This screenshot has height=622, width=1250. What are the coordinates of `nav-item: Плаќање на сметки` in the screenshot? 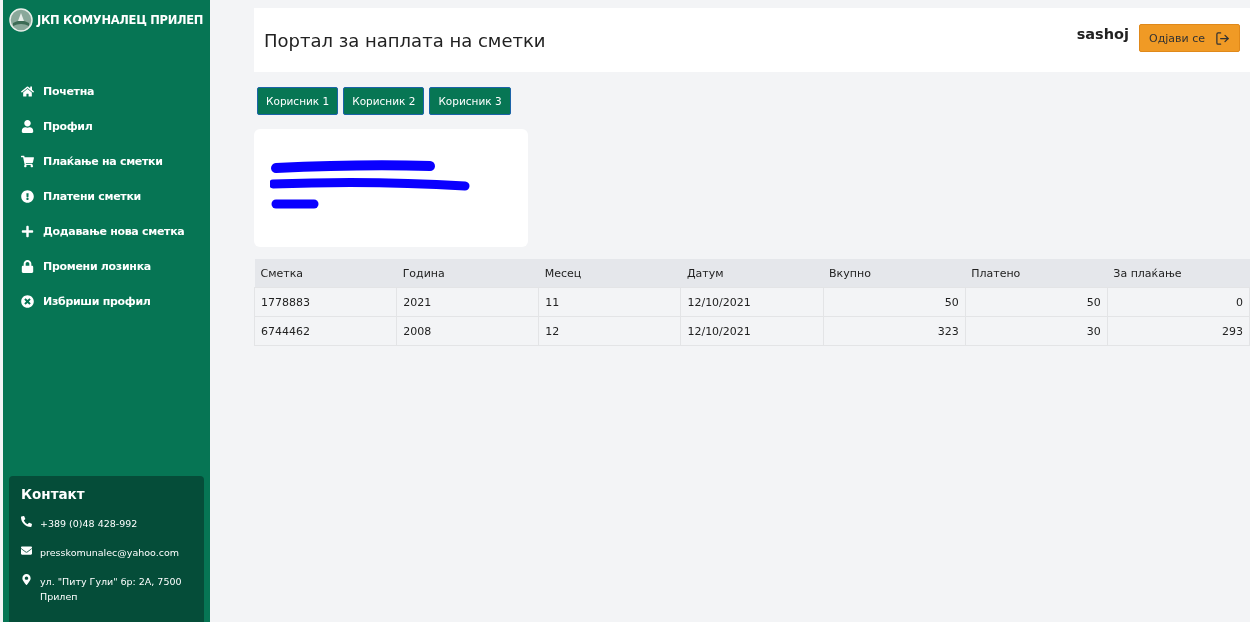 It's located at (112, 161).